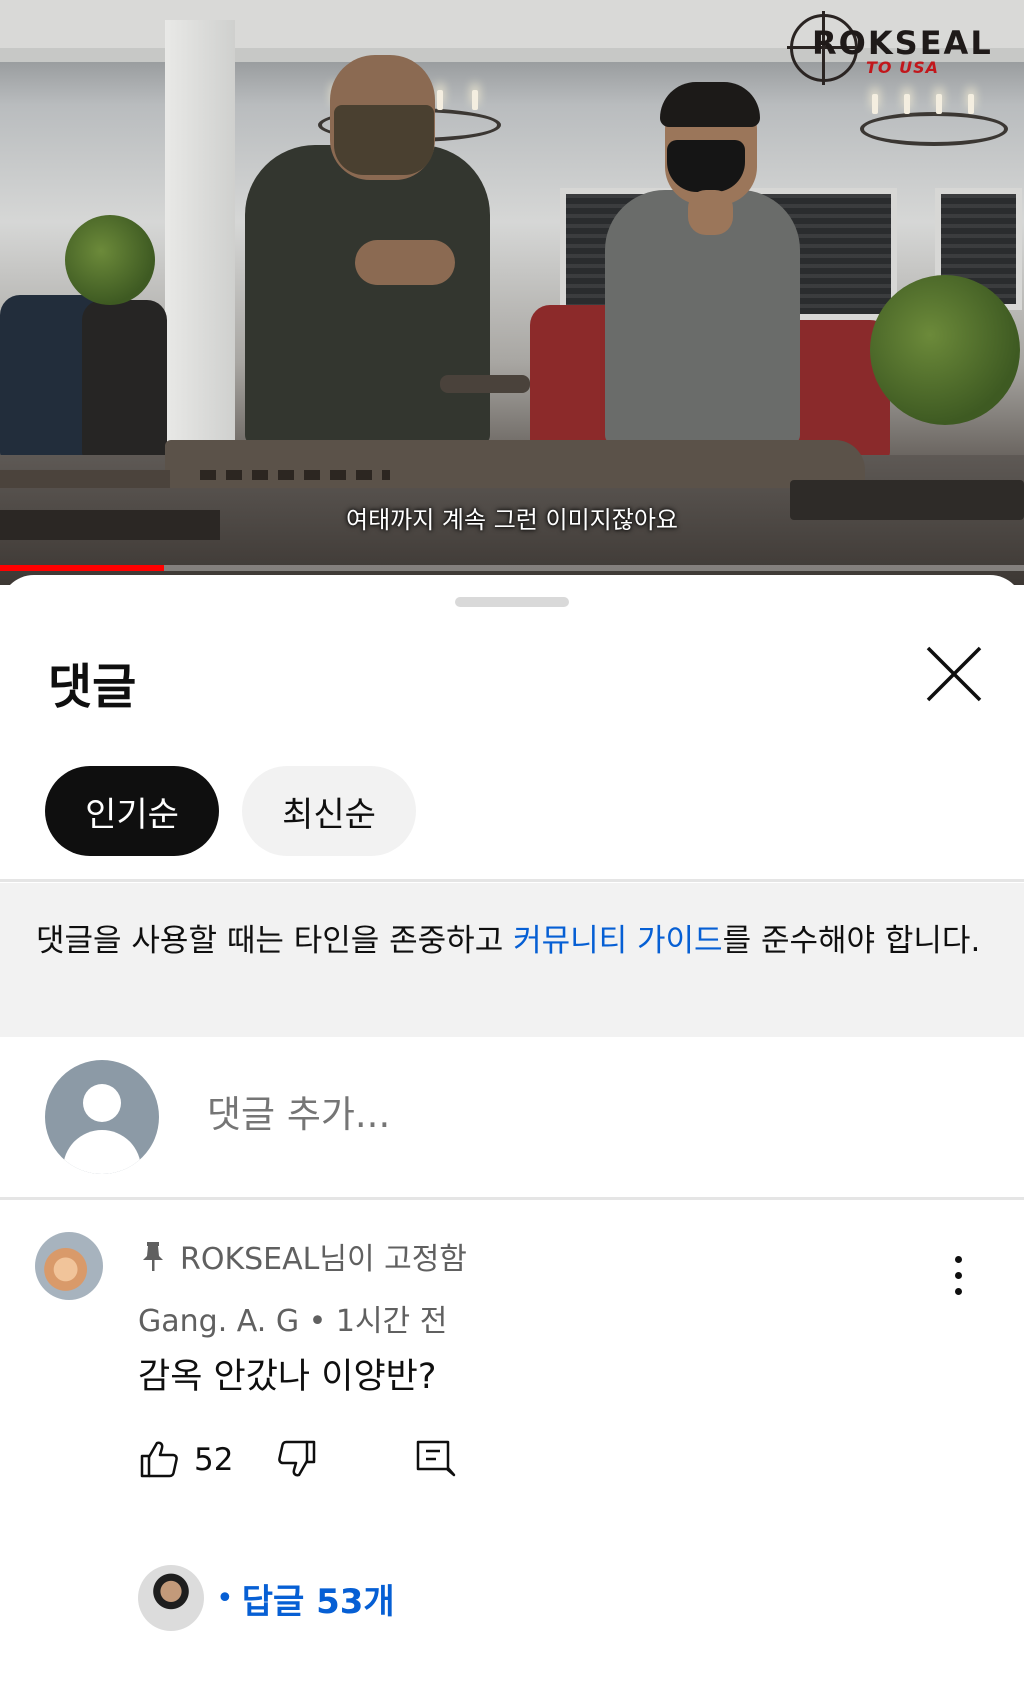 This screenshot has height=1682, width=1024. Describe the element at coordinates (323, 1259) in the screenshot. I see `pinned-text: ROKSEAL님이 고정함` at that location.